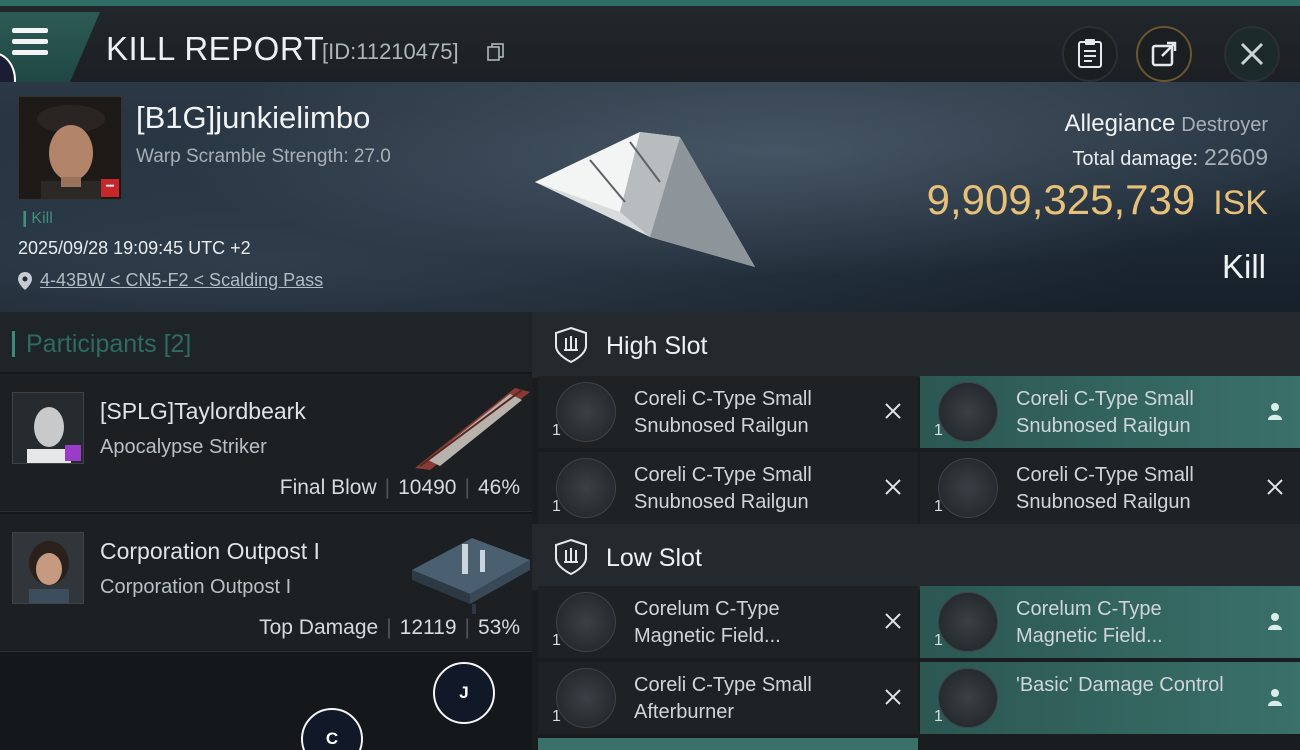 This screenshot has width=1300, height=750. Describe the element at coordinates (253, 118) in the screenshot. I see `victim-name: [B1G]junkielimbo` at that location.